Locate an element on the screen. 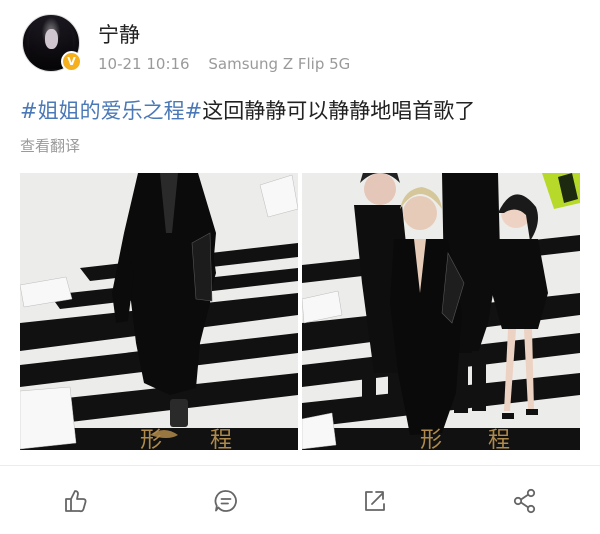 Image resolution: width=600 pixels, height=534 pixels. repost-button is located at coordinates (374, 501).